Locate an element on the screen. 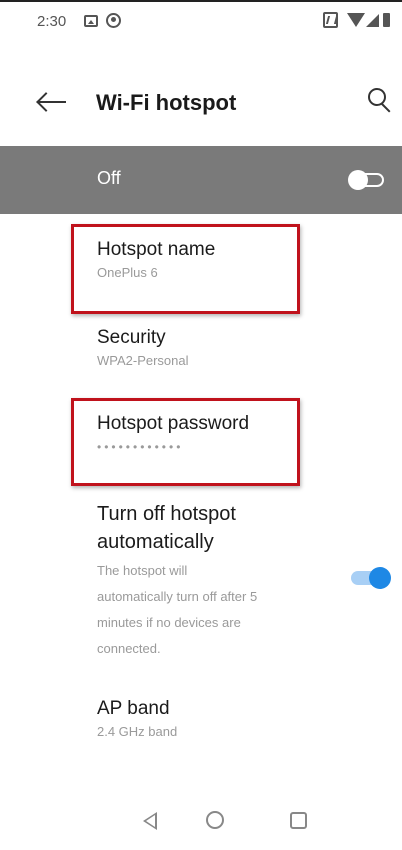 The height and width of the screenshot is (850, 402). system-nav-bar is located at coordinates (201, 825).